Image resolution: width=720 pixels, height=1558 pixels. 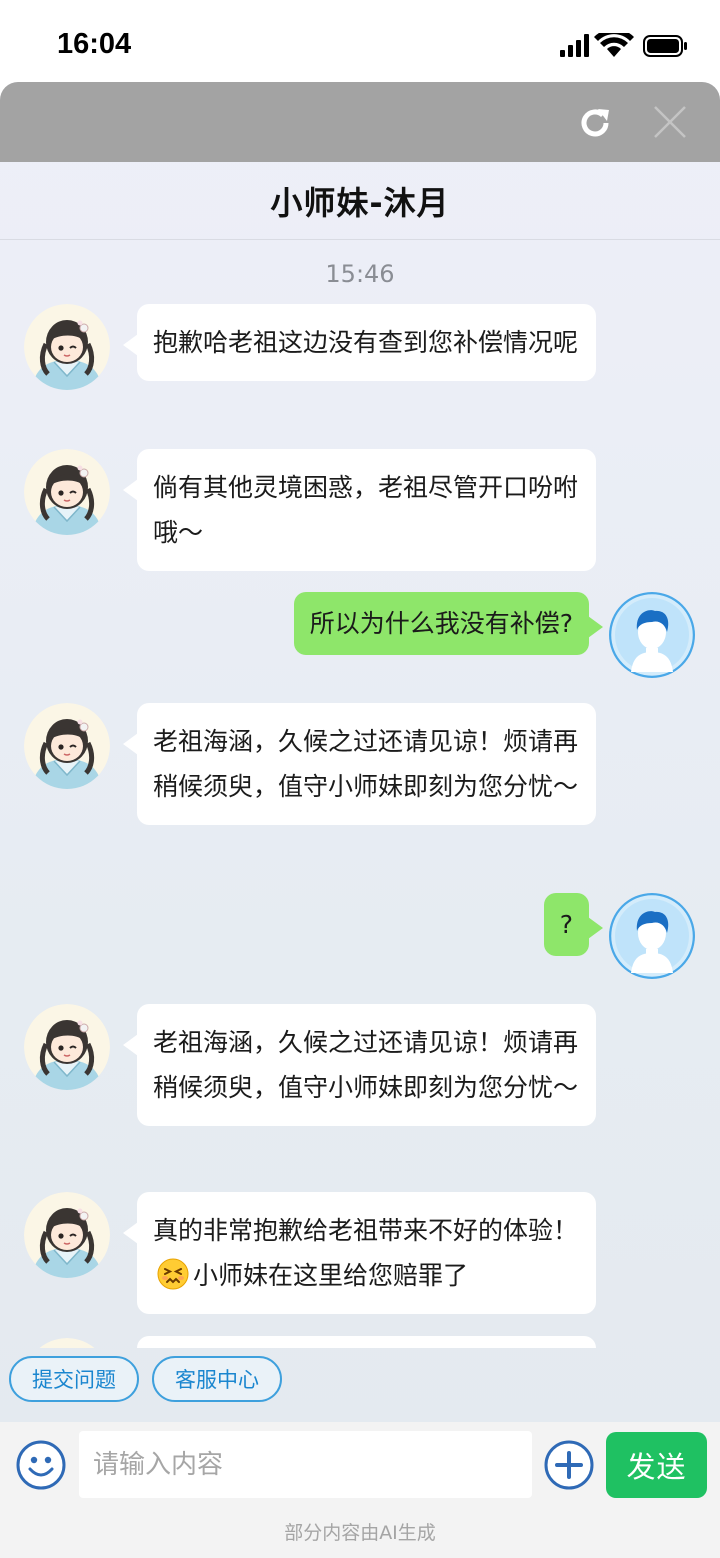 I want to click on message-timestamp: 15:46, so click(x=360, y=274).